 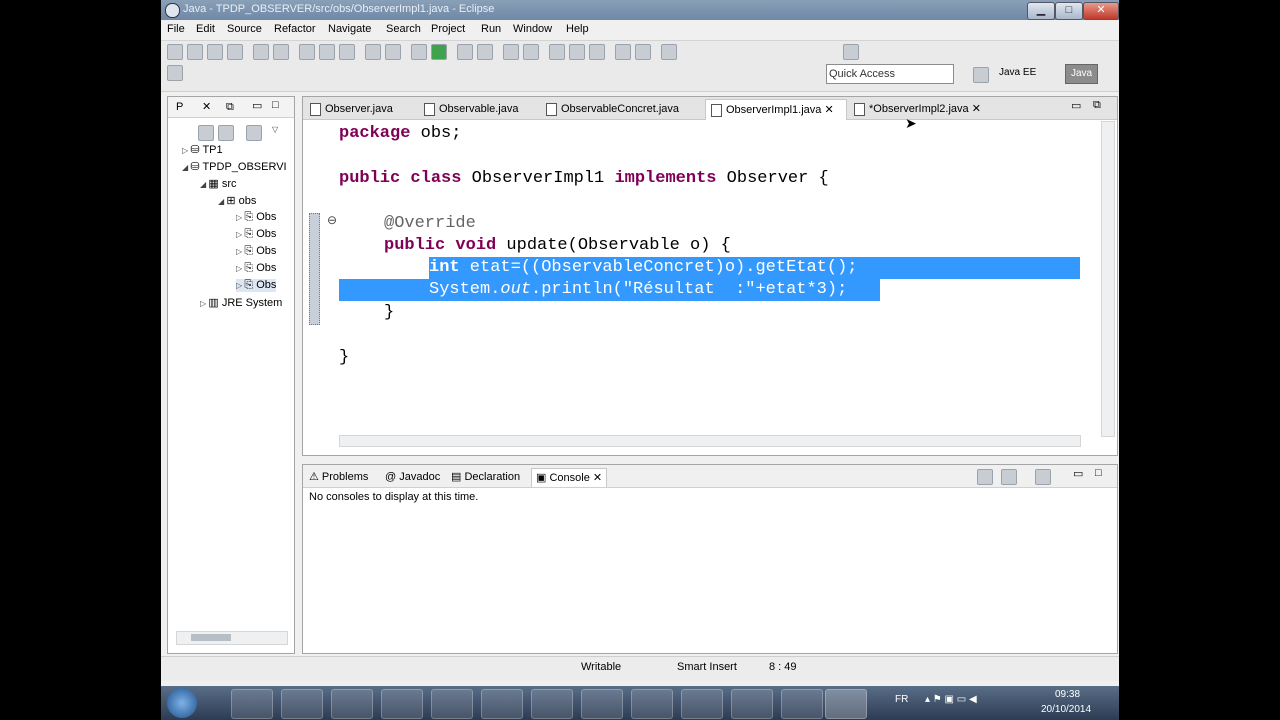 I want to click on run-icon, so click(x=439, y=52).